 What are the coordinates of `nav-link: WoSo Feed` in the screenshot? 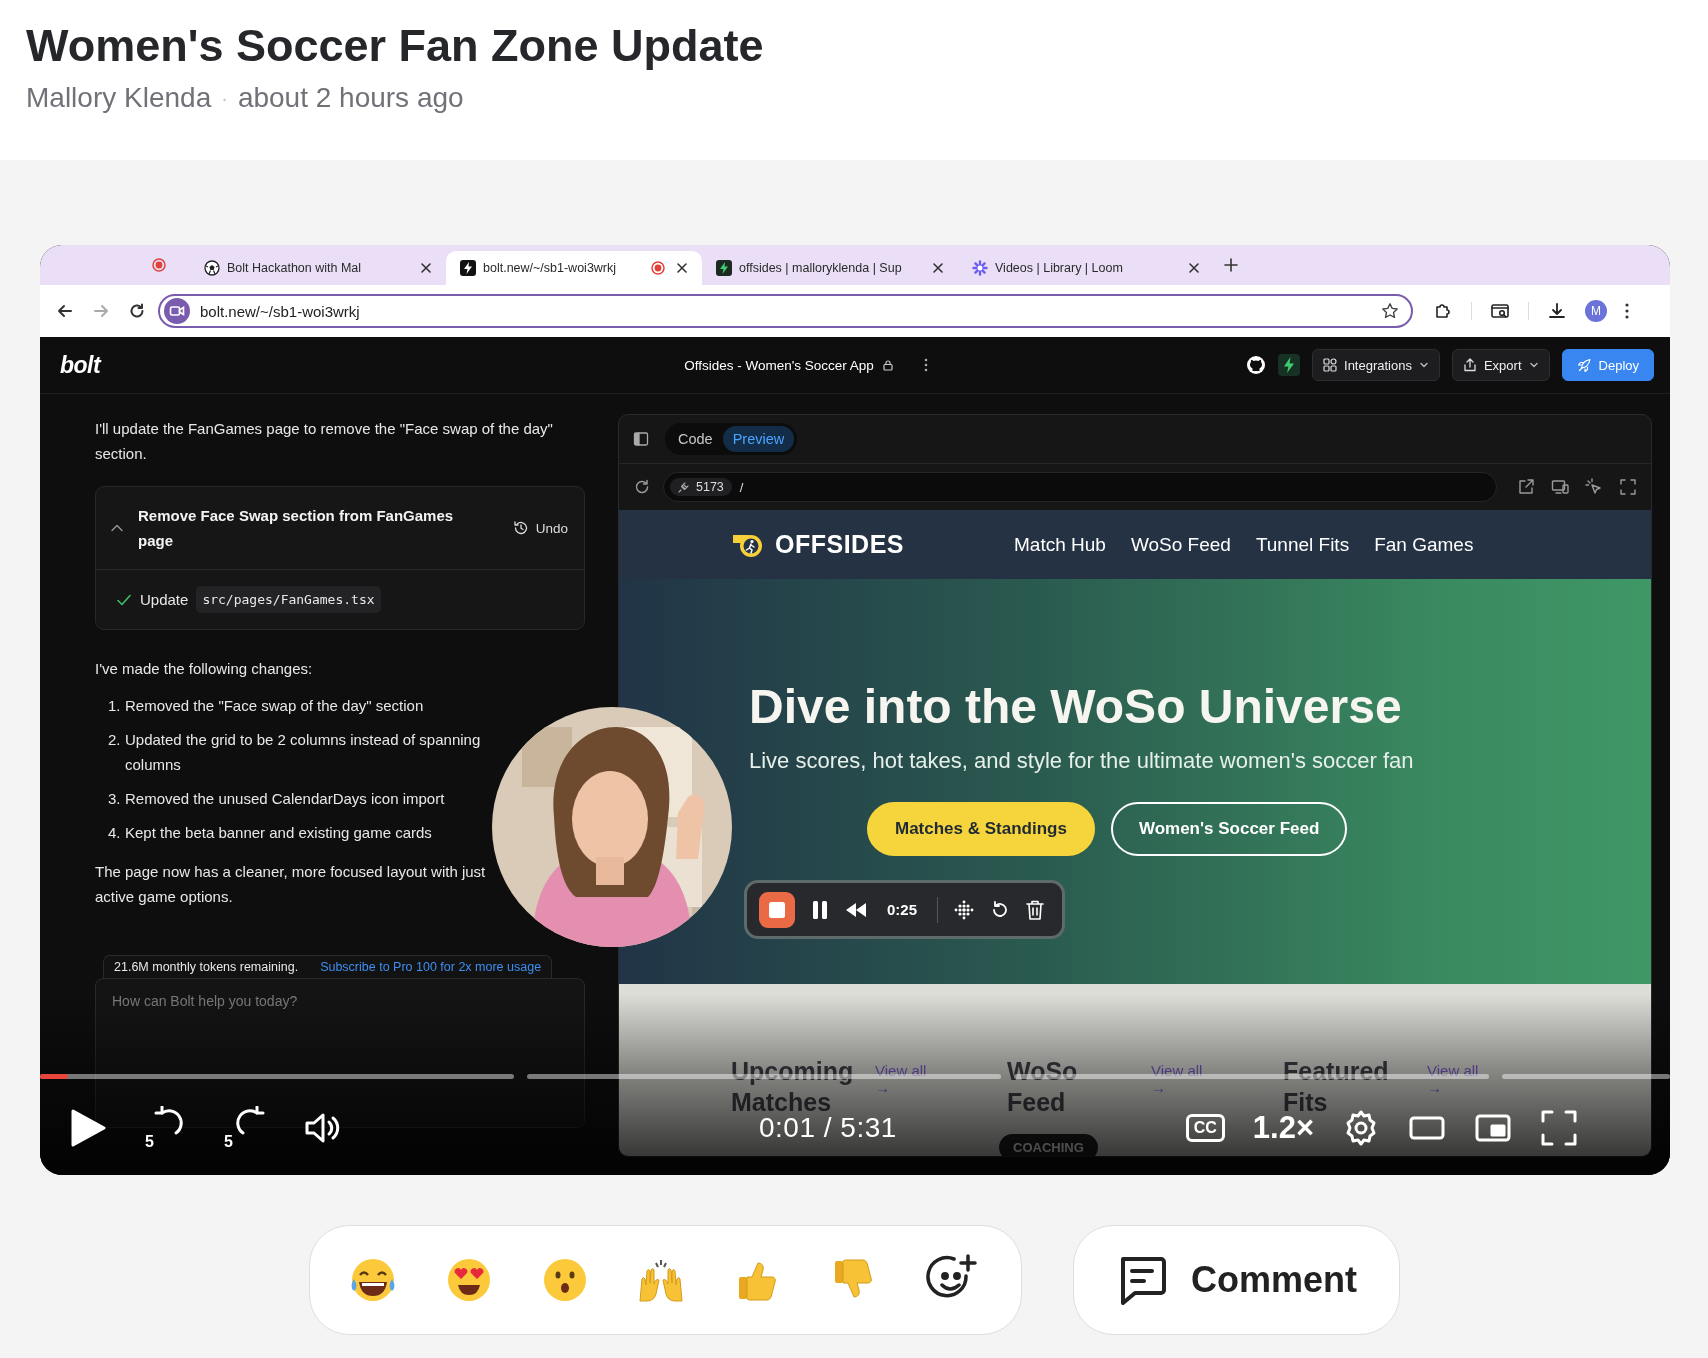 It's located at (1180, 544).